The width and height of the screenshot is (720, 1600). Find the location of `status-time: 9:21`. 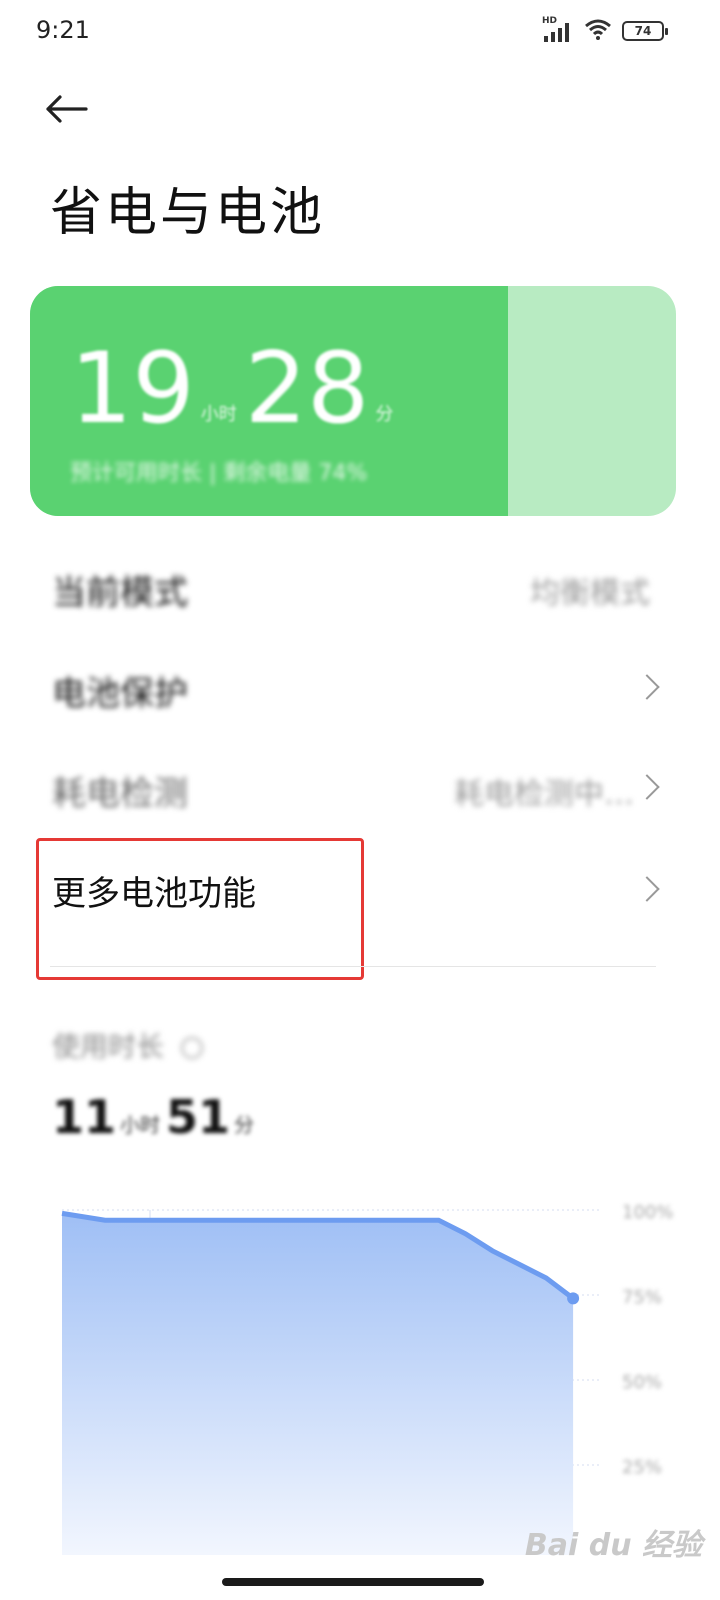

status-time: 9:21 is located at coordinates (63, 30).